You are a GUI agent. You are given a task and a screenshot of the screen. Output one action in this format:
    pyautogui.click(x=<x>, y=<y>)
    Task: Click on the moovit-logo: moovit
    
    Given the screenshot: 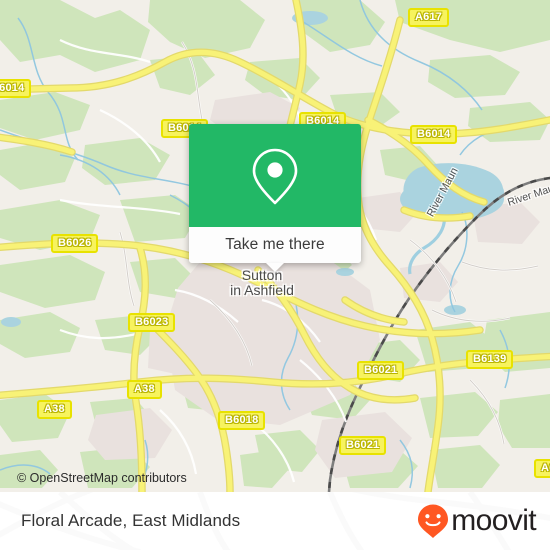 What is the action you would take?
    pyautogui.click(x=476, y=521)
    